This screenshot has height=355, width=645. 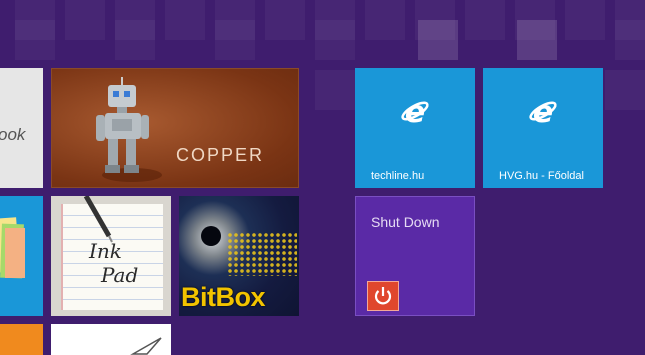 I want to click on tile-hvg: e HVG.hu - Főoldal, so click(x=543, y=128).